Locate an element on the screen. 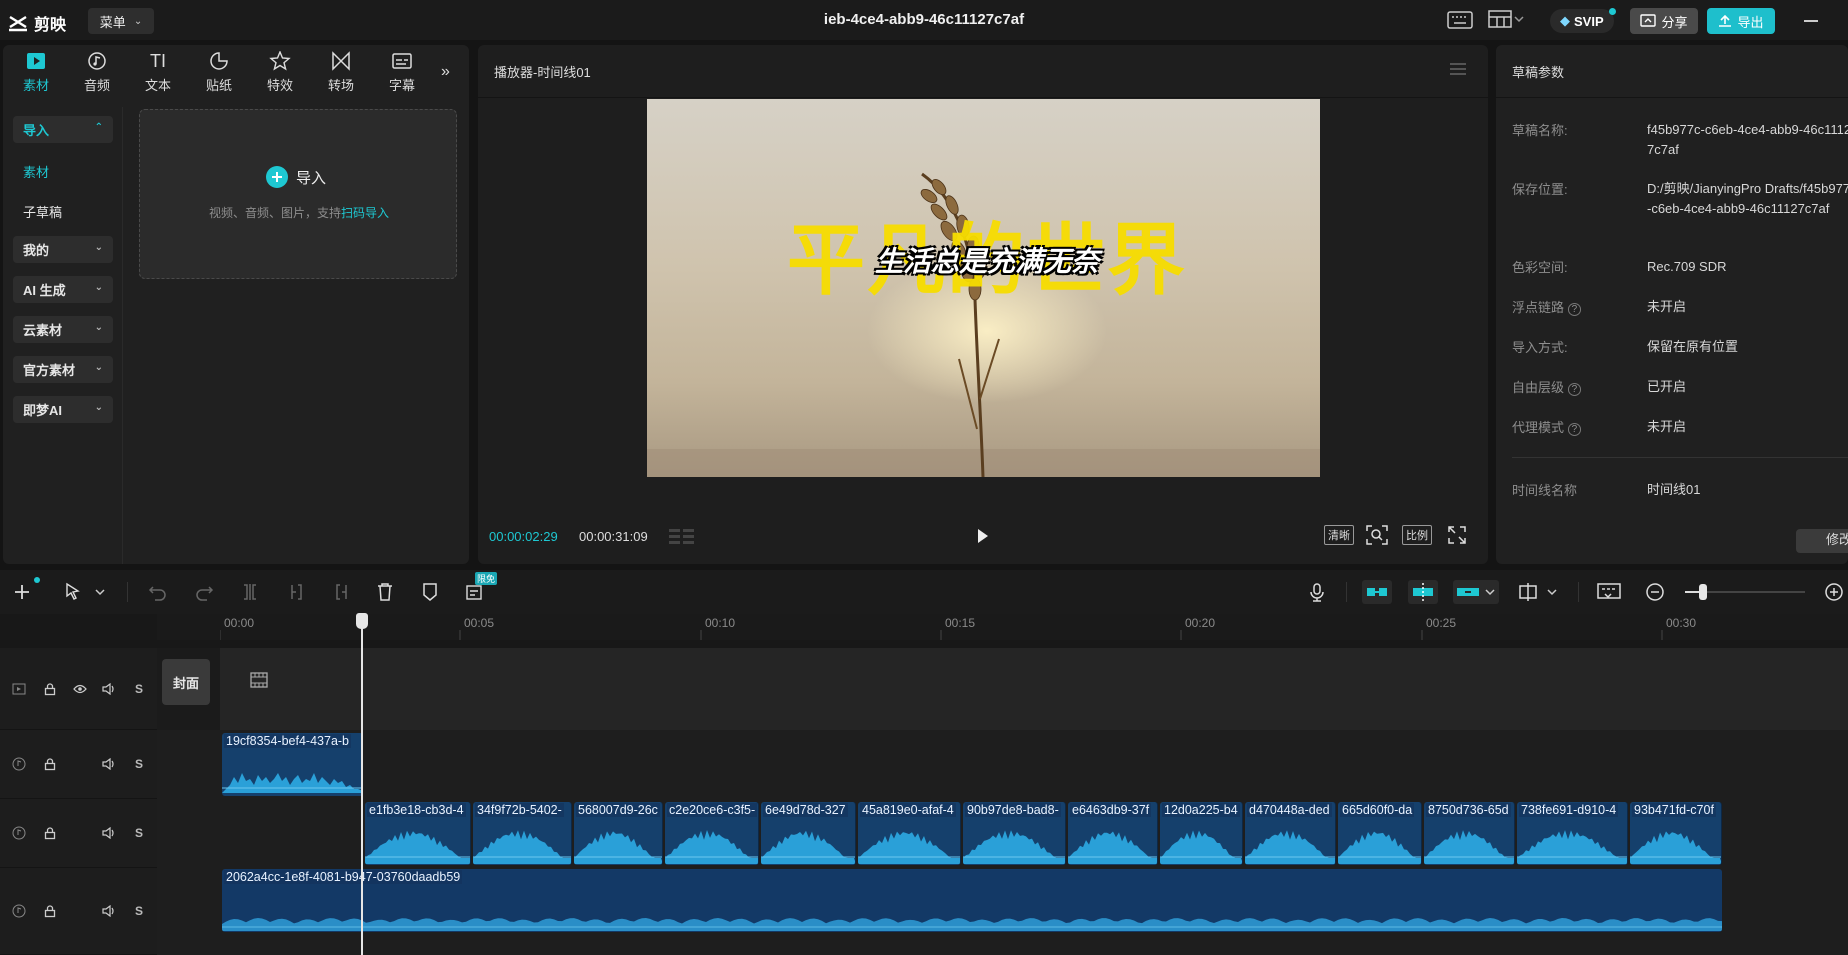  tab-audio: 音频 is located at coordinates (97, 75).